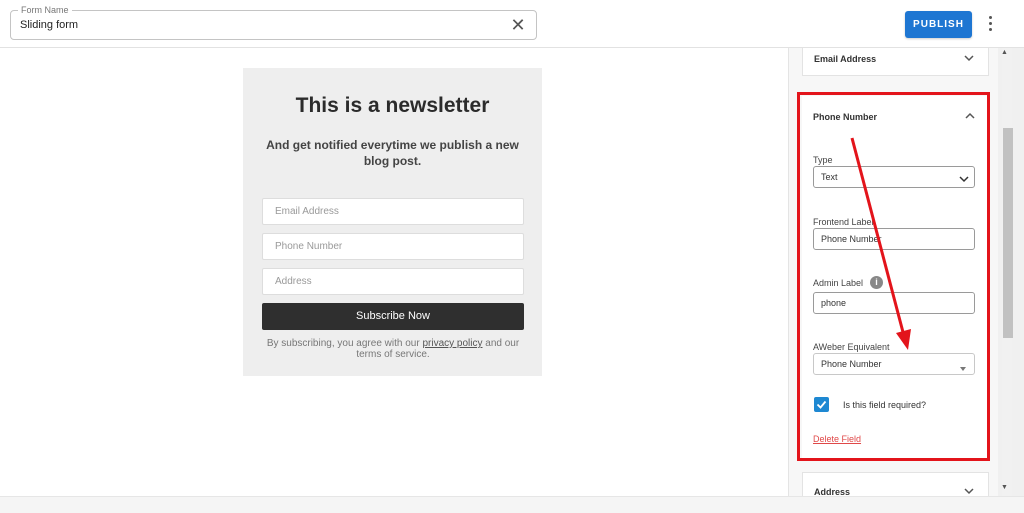 The width and height of the screenshot is (1024, 513). I want to click on required-label: Is this field required?, so click(885, 405).